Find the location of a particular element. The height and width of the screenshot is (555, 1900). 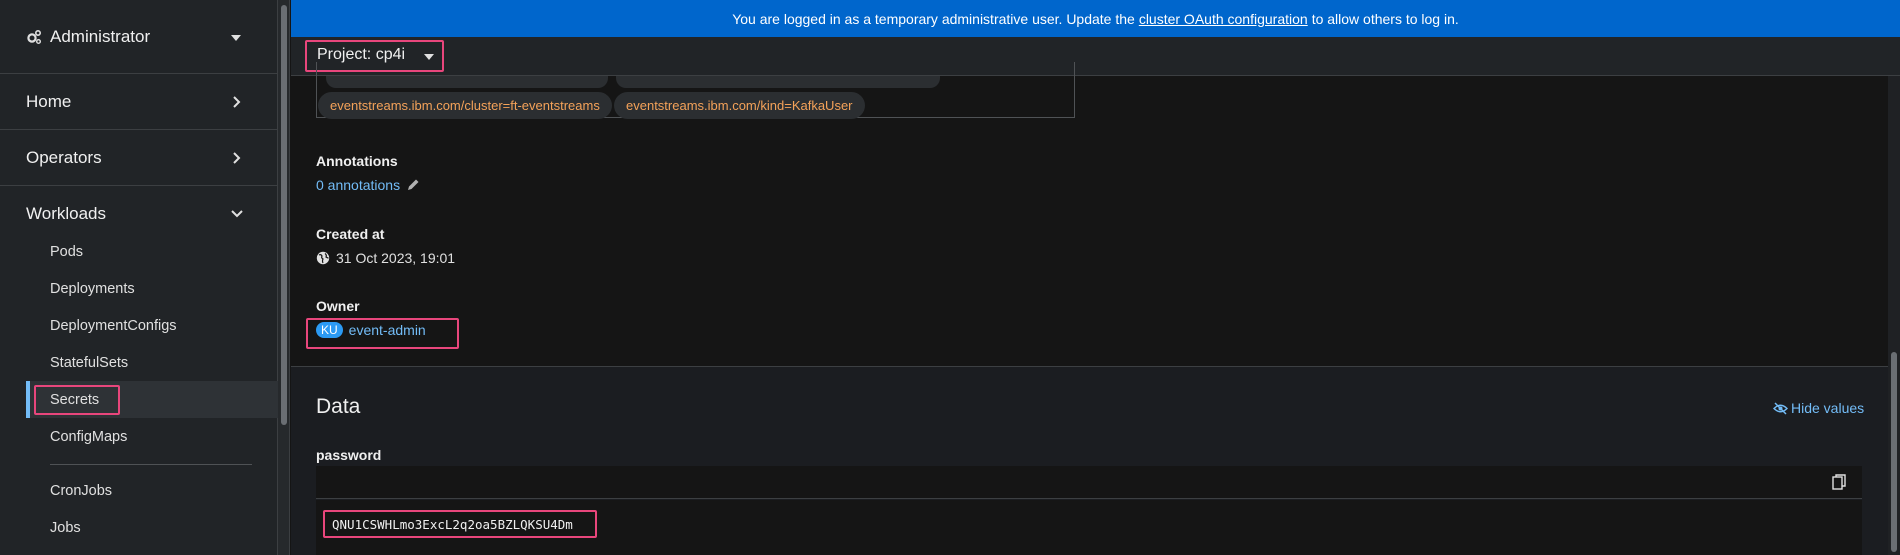

oauth-config-link: cluster OAuth configuration is located at coordinates (1223, 19).